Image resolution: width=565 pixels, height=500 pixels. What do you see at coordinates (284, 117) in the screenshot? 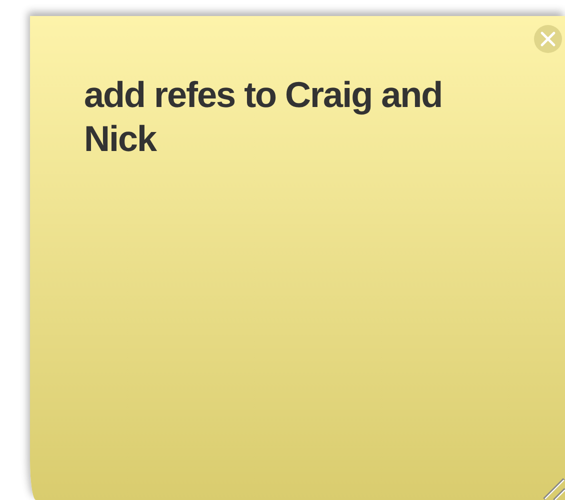
I see `note-text: add refes to Craig and Nick` at bounding box center [284, 117].